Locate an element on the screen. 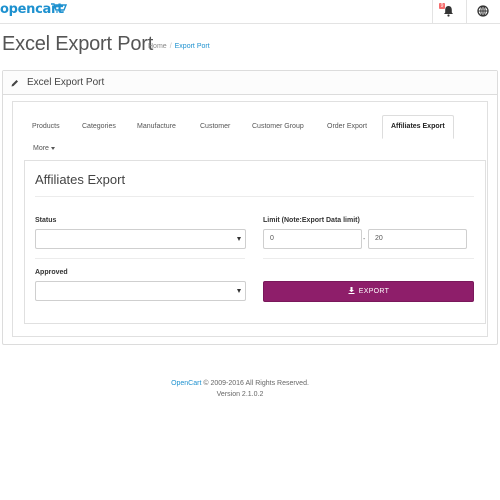  globe-icon is located at coordinates (483, 11).